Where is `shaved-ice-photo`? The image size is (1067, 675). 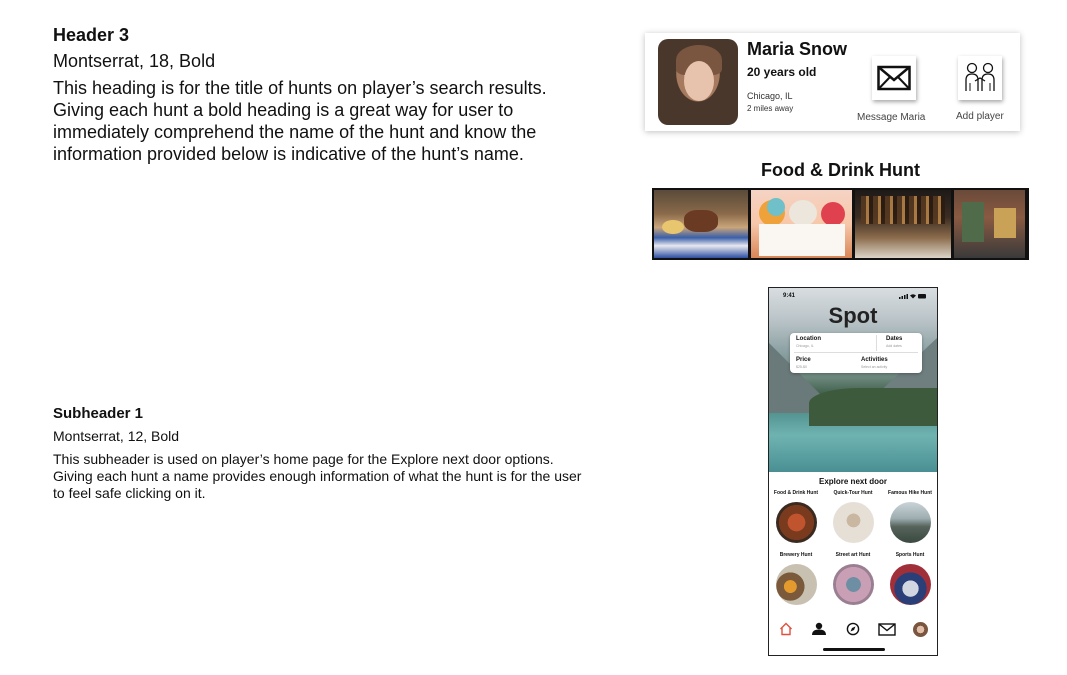 shaved-ice-photo is located at coordinates (801, 224).